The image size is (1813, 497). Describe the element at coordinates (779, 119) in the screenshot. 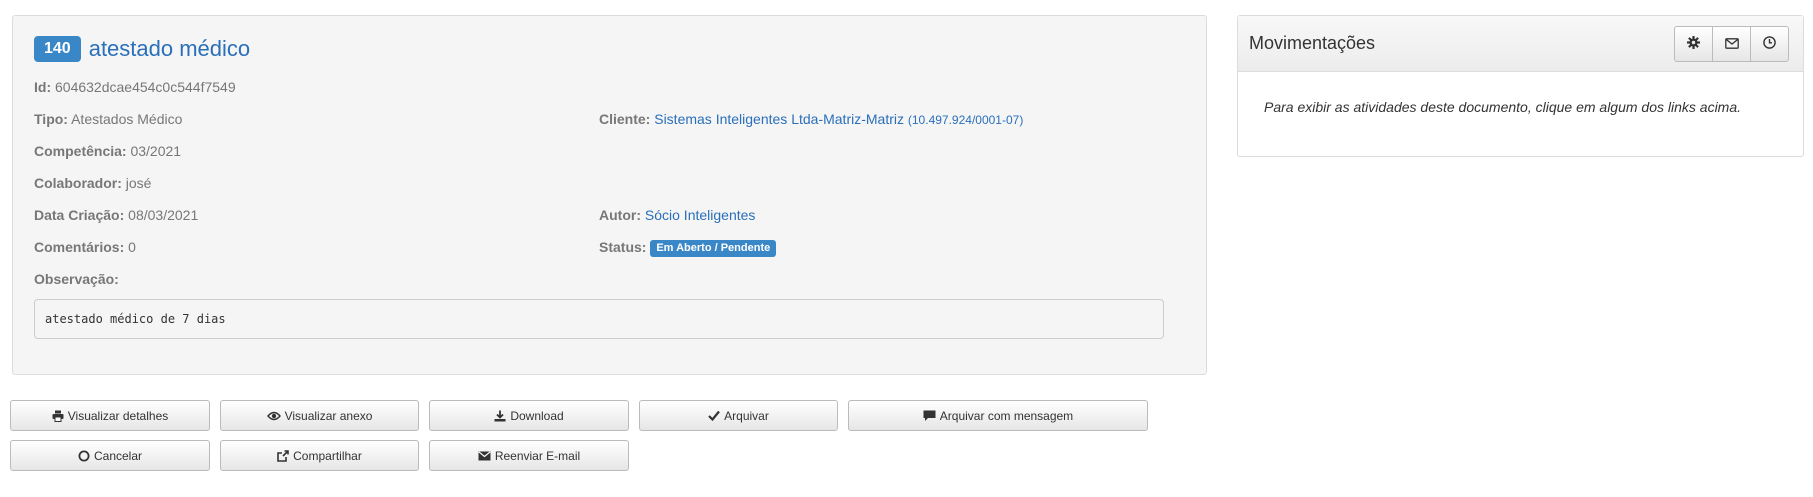

I see `cliente-link: Sistemas Inteligentes Ltda-Matriz-Matriz` at that location.